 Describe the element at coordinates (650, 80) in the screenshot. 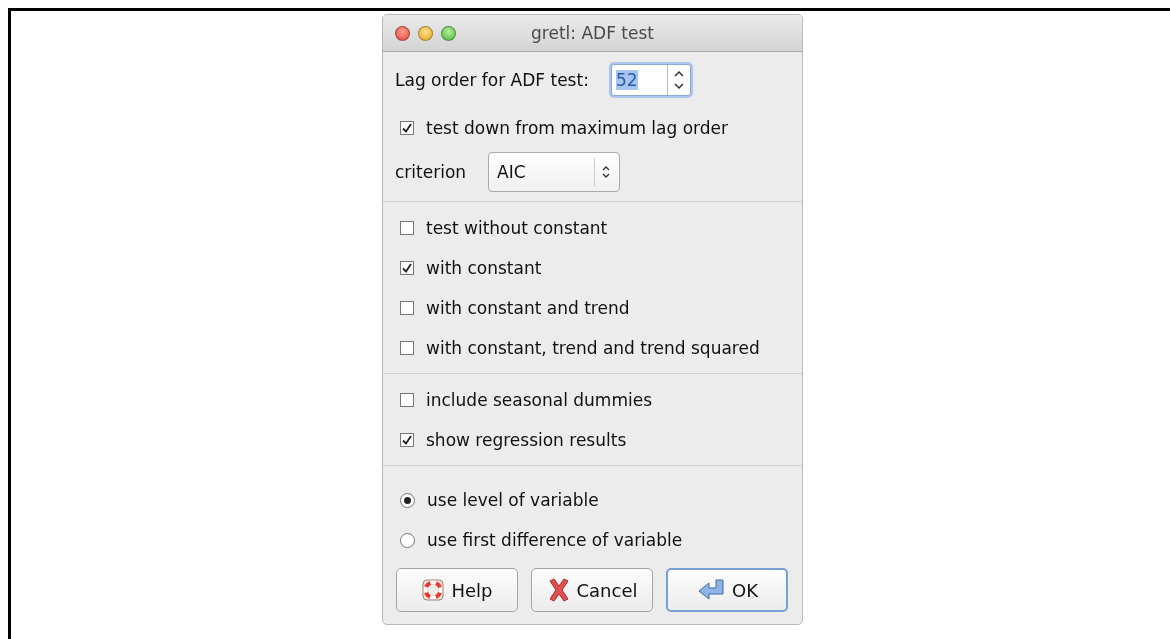

I see `lag-order-spinner: 52` at that location.